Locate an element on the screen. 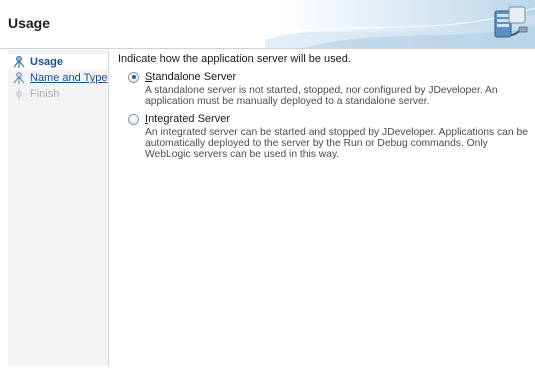  standalone-server-radio-row: Standalone Server is located at coordinates (329, 77).